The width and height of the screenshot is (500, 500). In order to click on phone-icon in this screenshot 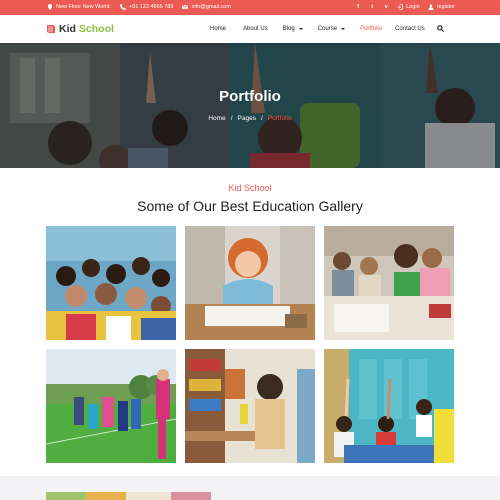, I will do `click(122, 7)`.